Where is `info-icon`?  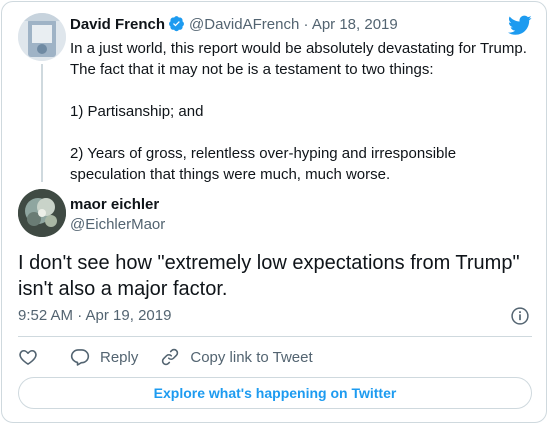 info-icon is located at coordinates (520, 316).